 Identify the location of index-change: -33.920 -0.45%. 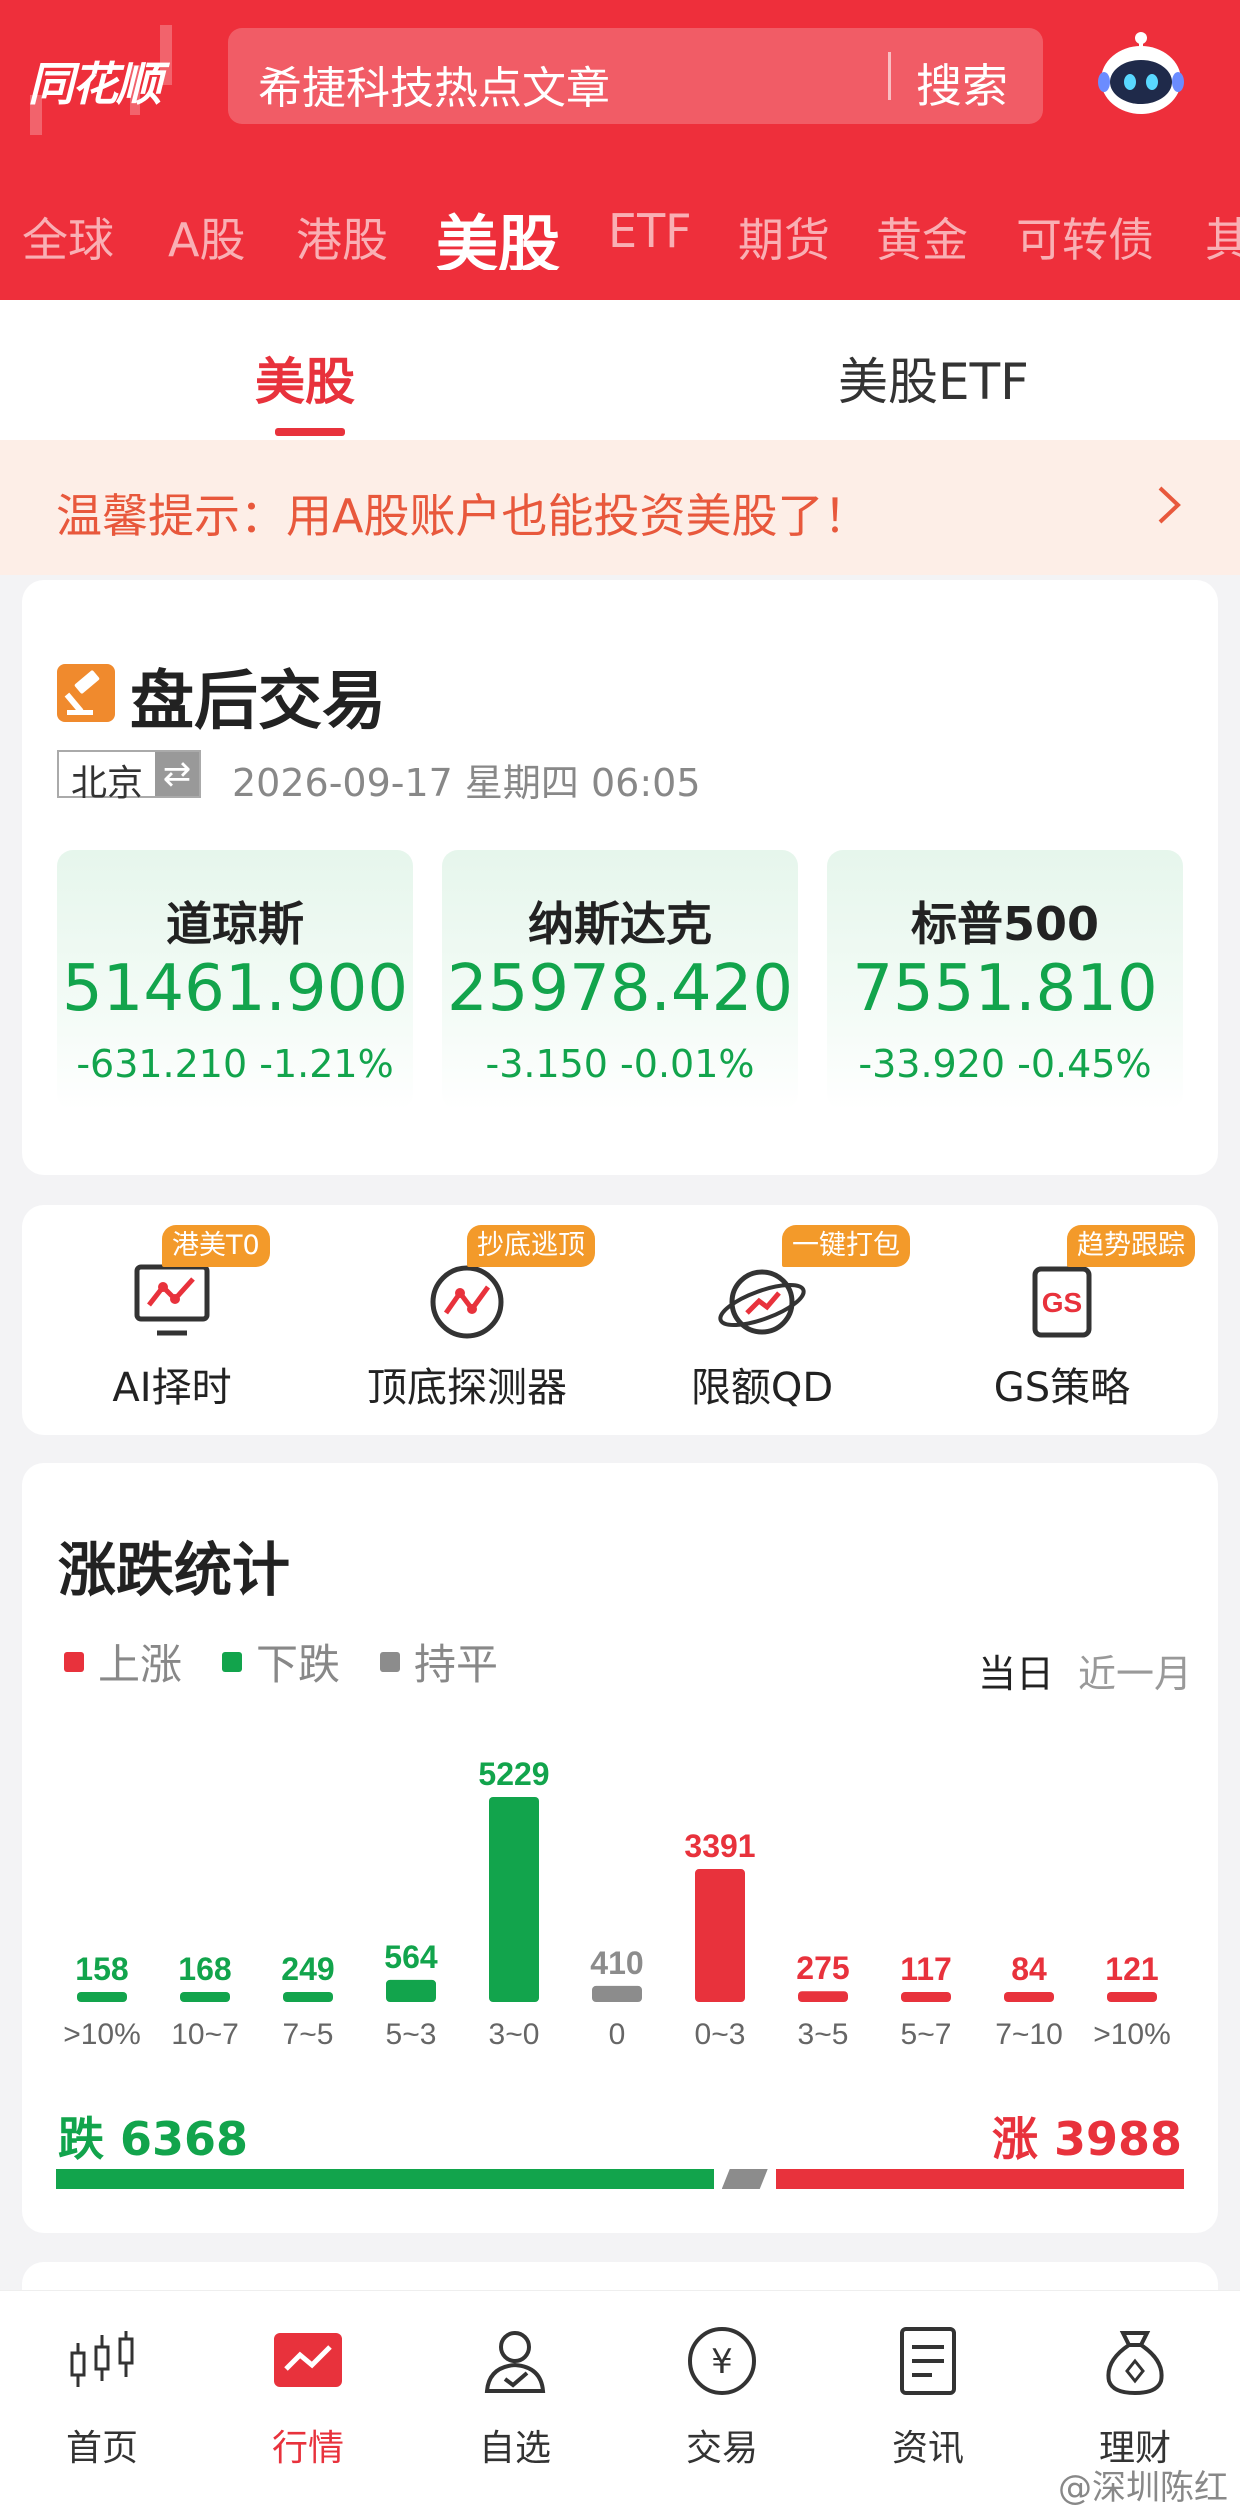
(1005, 1064).